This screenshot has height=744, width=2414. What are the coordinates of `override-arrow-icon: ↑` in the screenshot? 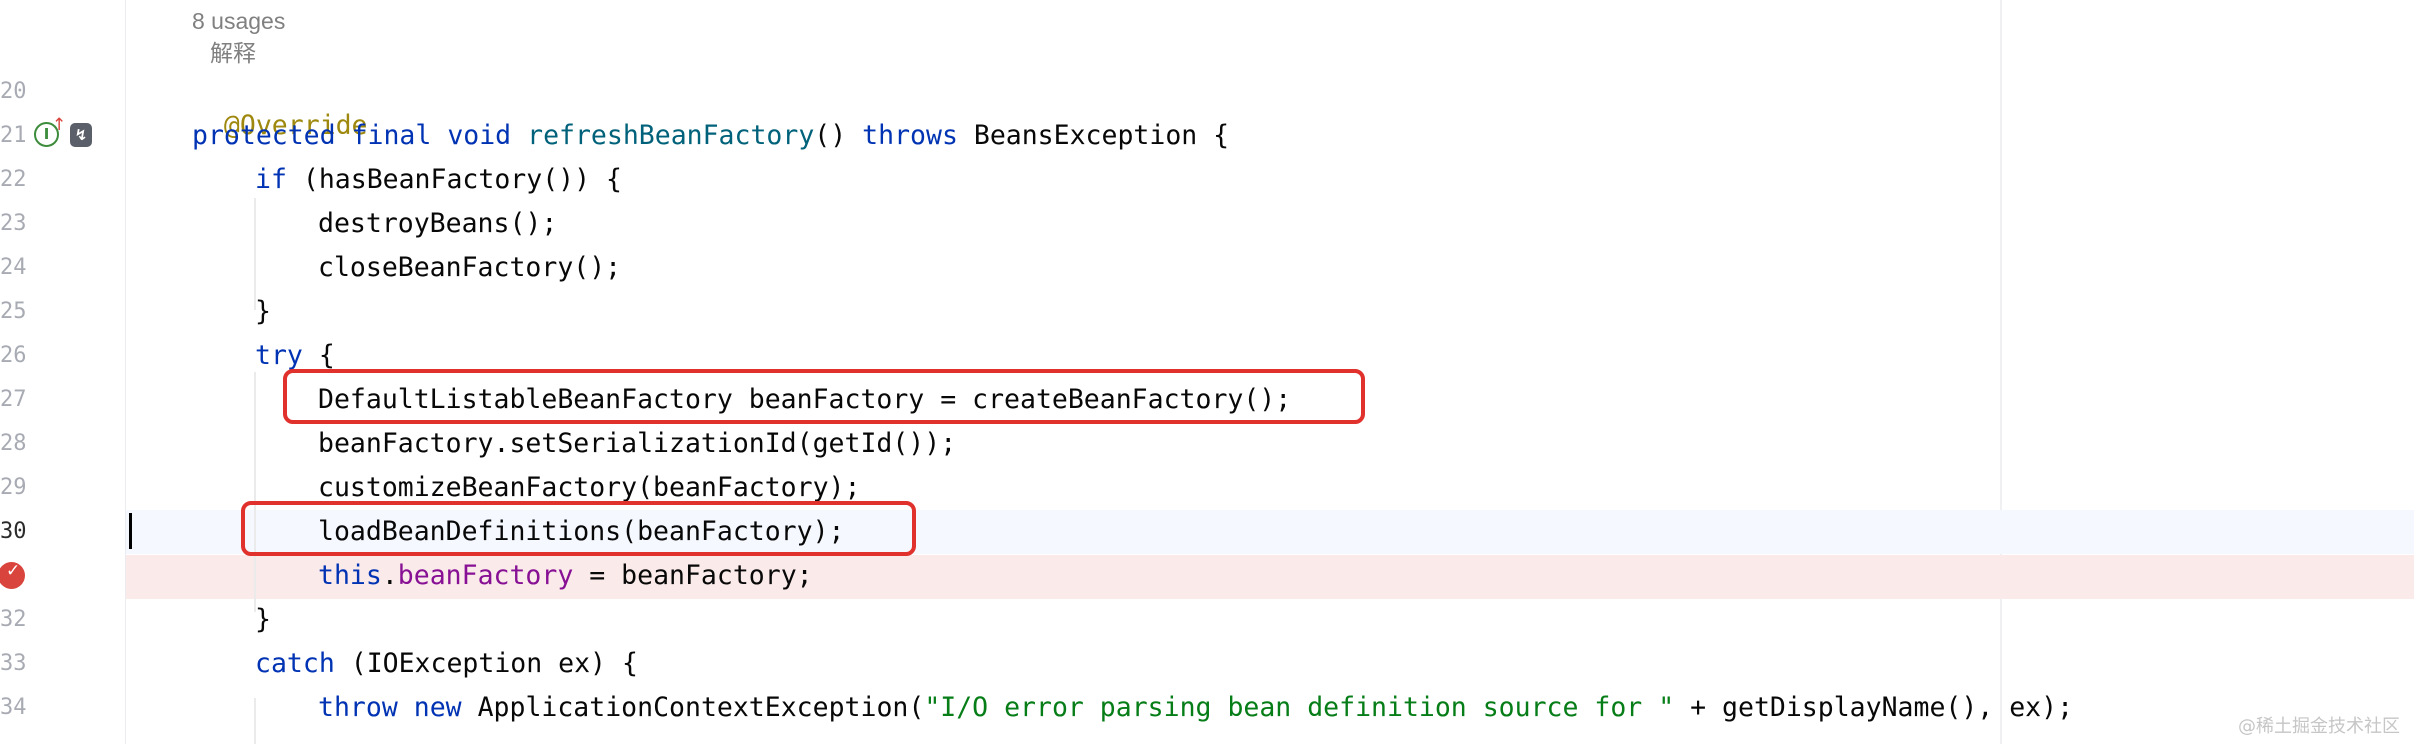 It's located at (59, 125).